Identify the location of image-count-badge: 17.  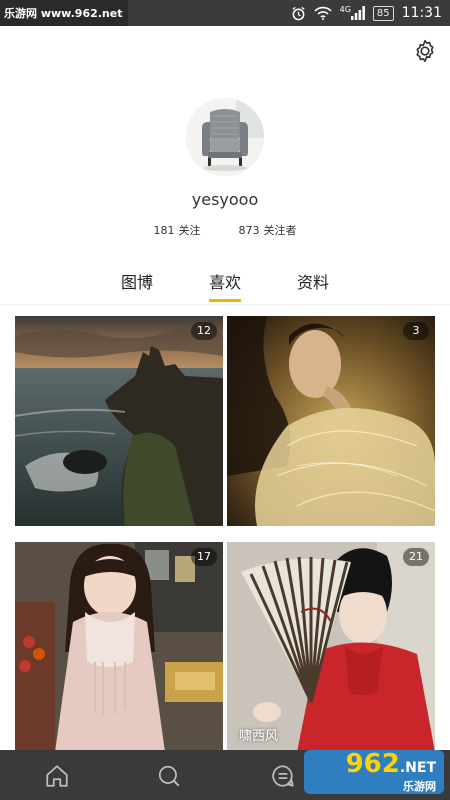
(204, 557).